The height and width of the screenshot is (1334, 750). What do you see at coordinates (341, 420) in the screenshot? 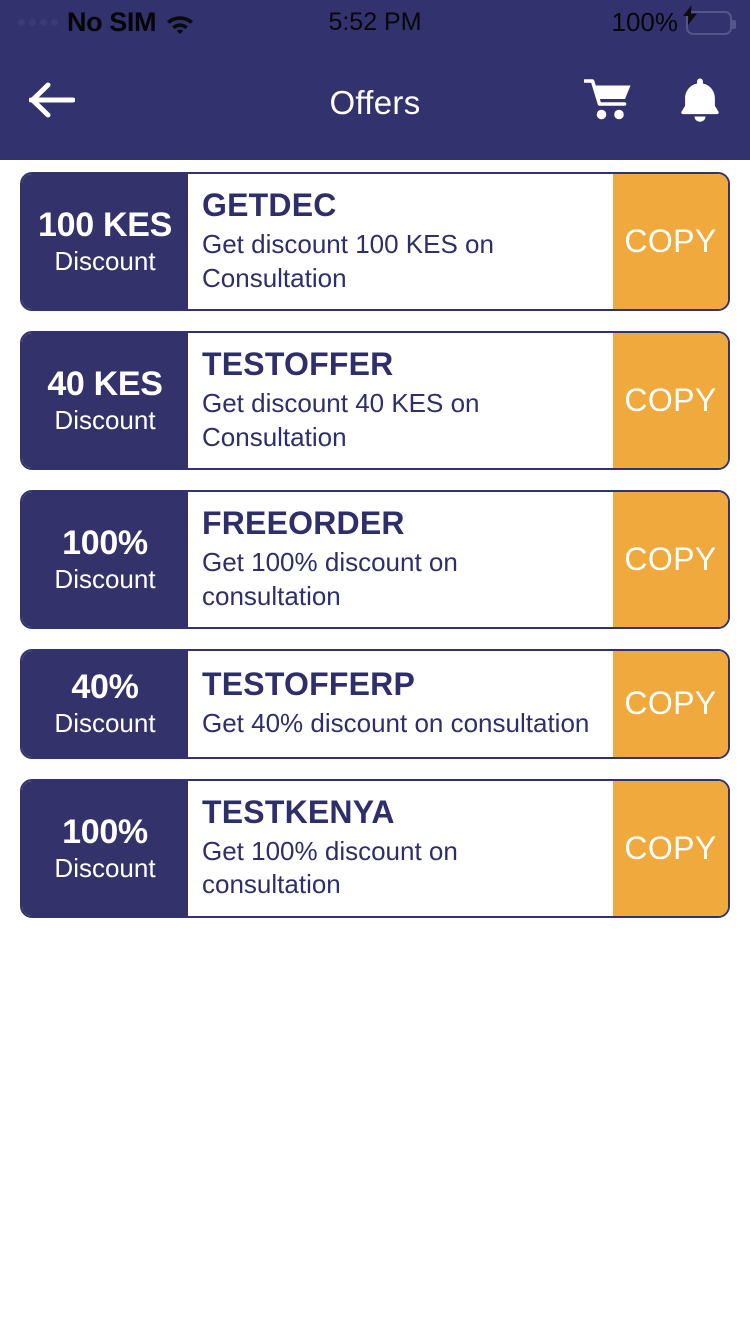
I see `offer-description: Get discount 40 KES on Consultation` at bounding box center [341, 420].